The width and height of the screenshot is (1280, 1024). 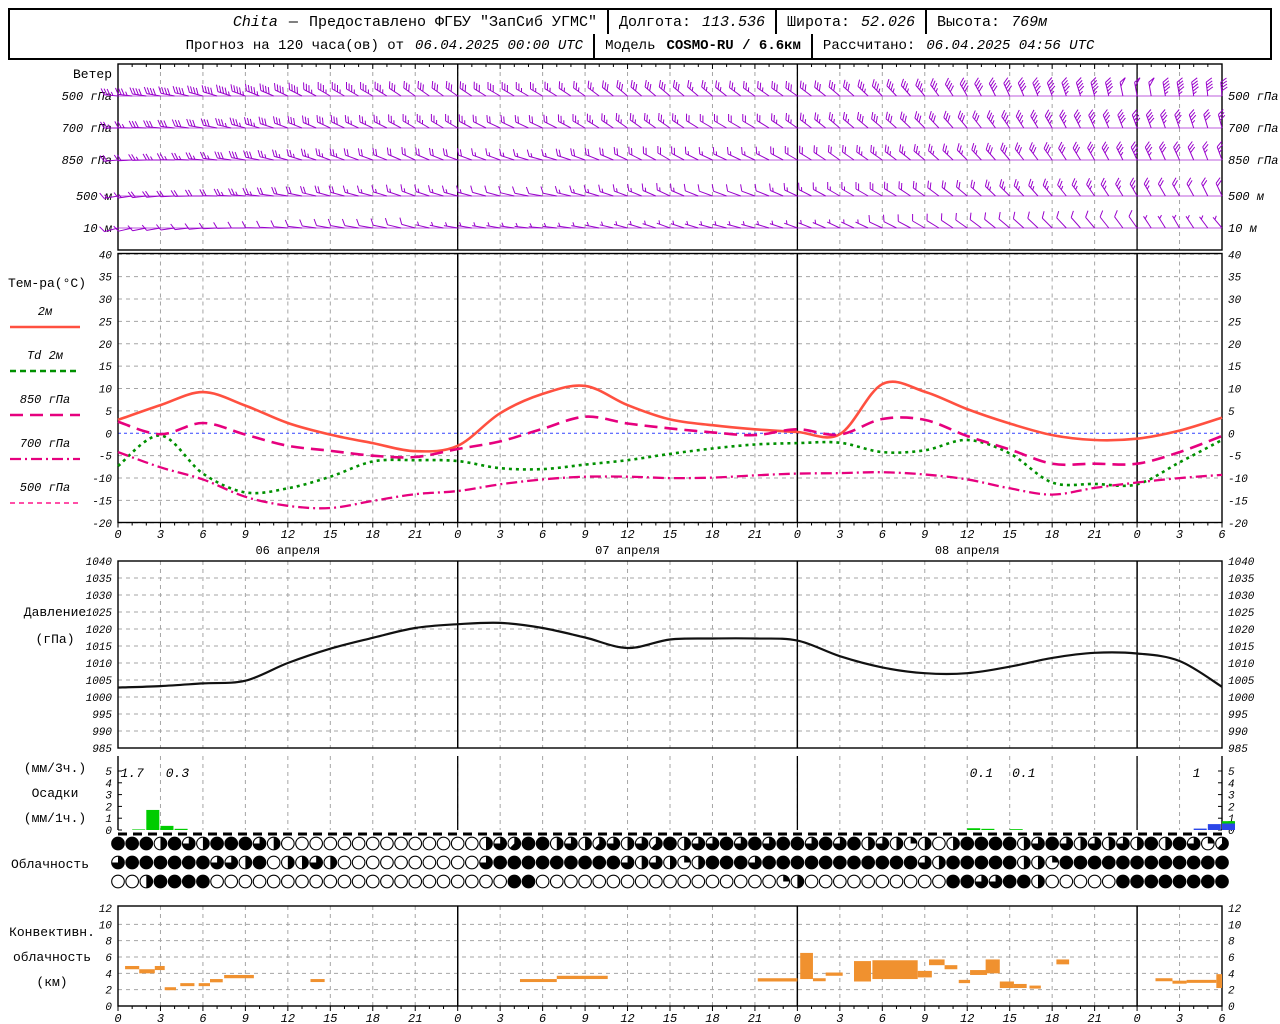 I want to click on header1-seg-1: —, so click(x=293, y=22).